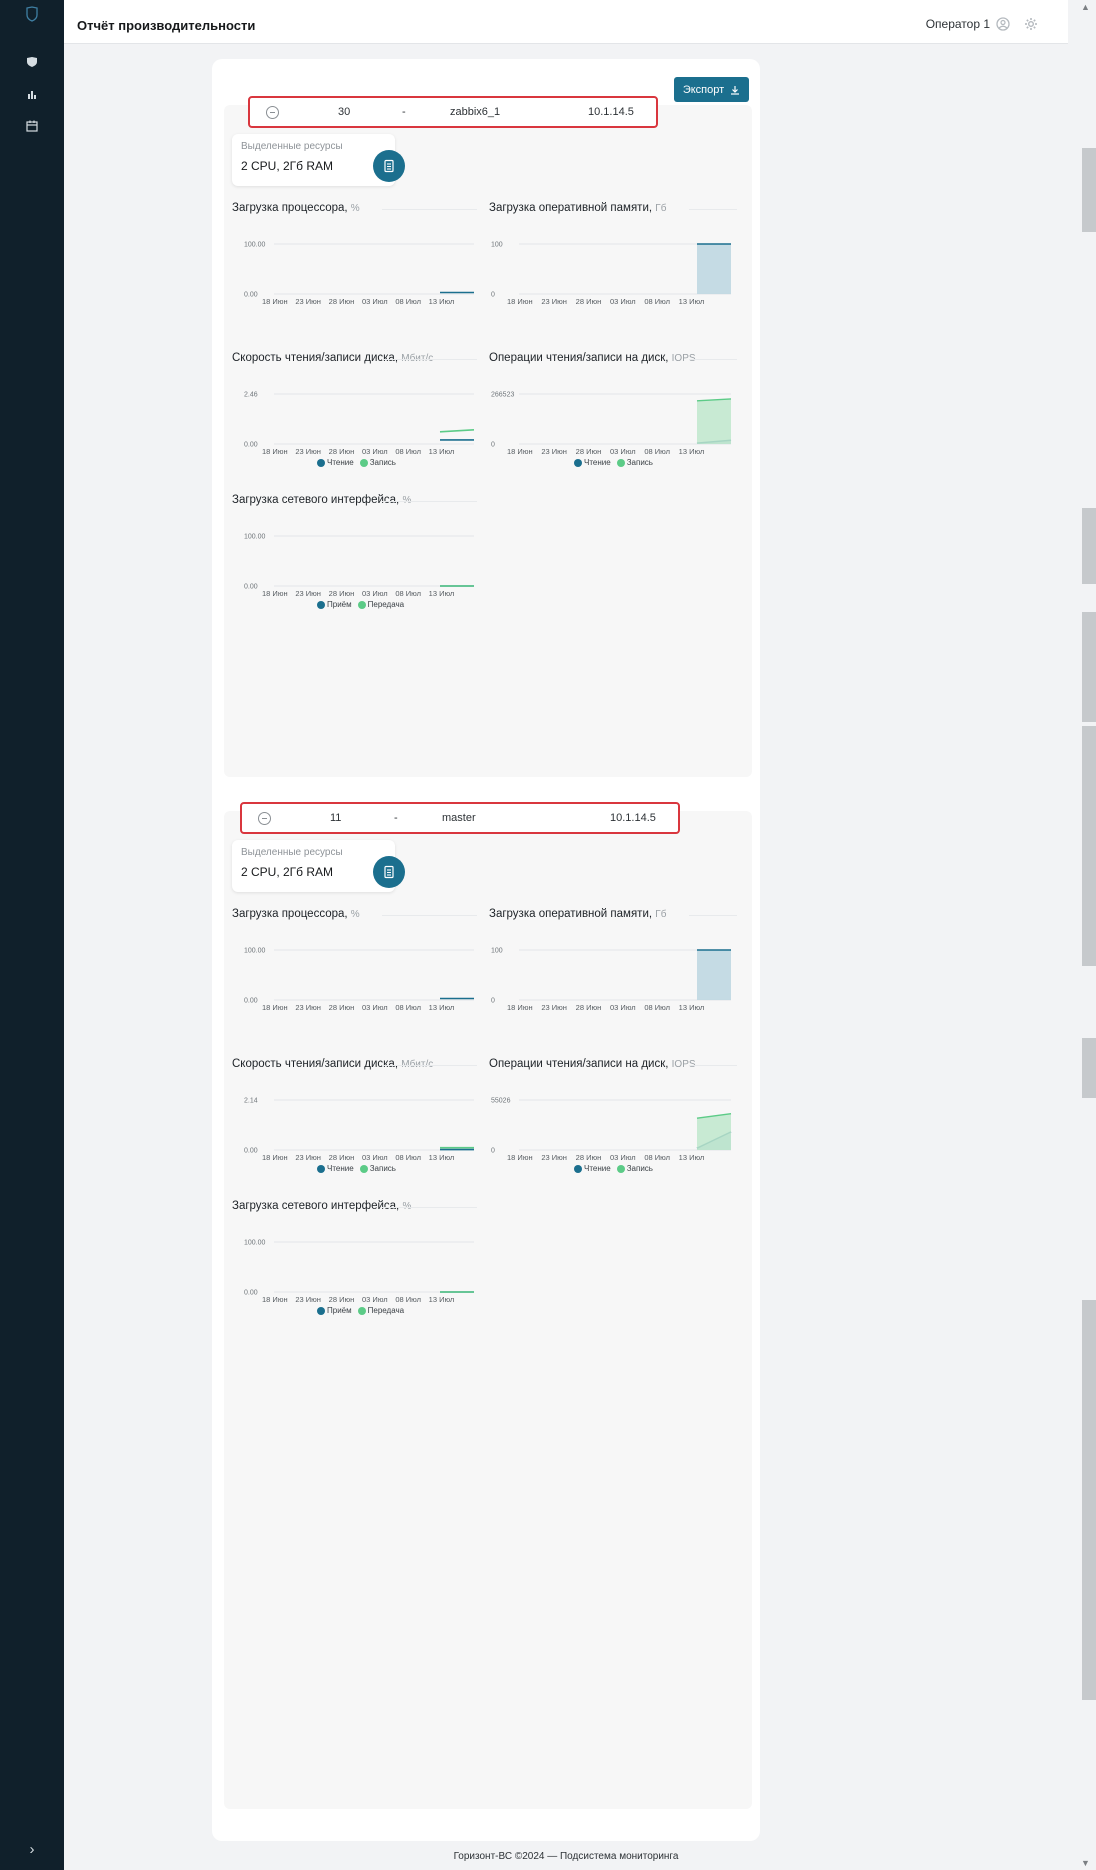  I want to click on shield-icon, so click(32, 62).